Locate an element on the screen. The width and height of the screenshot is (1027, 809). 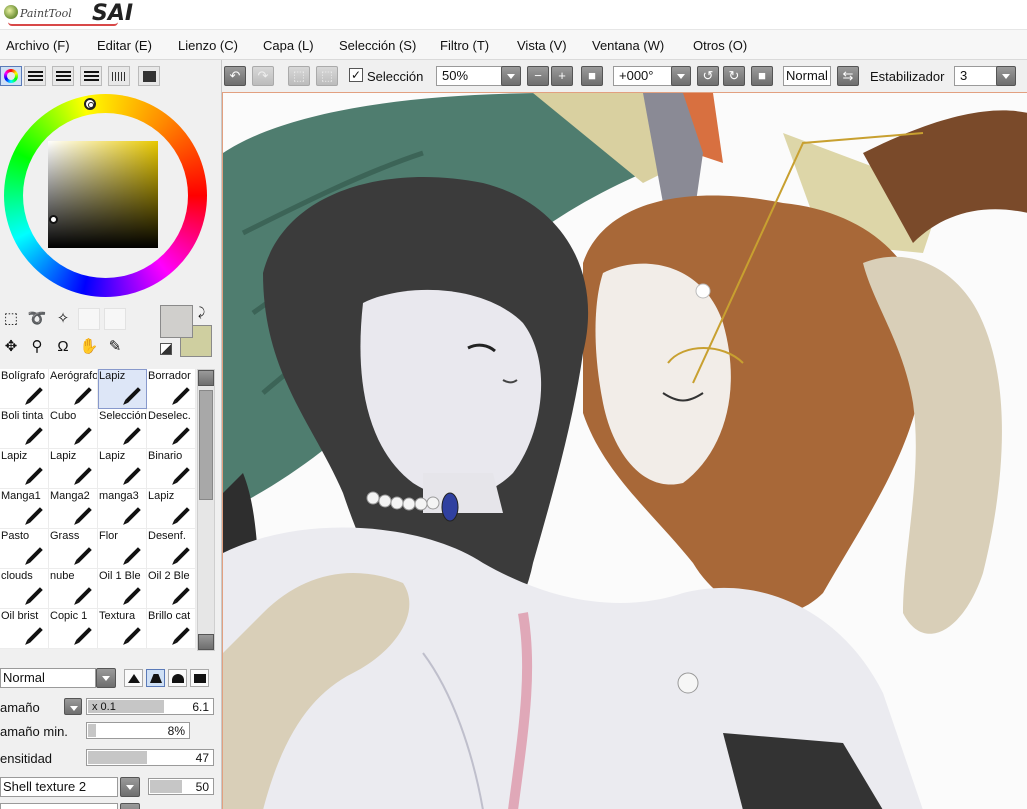
blend-mode-dropdown is located at coordinates (106, 678).